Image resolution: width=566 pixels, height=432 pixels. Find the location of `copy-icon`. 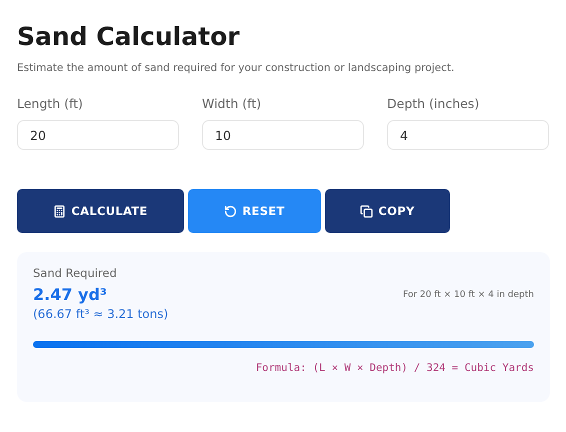

copy-icon is located at coordinates (367, 211).